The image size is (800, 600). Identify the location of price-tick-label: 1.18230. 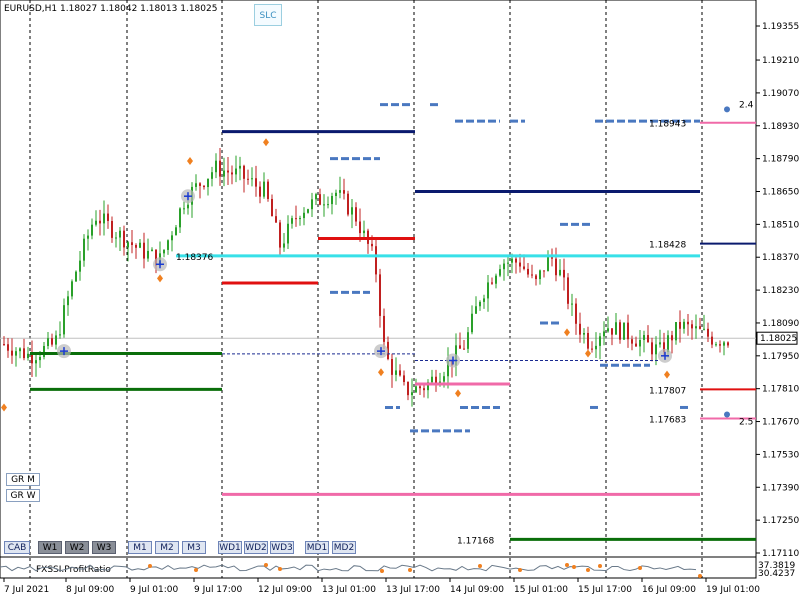
(780, 291).